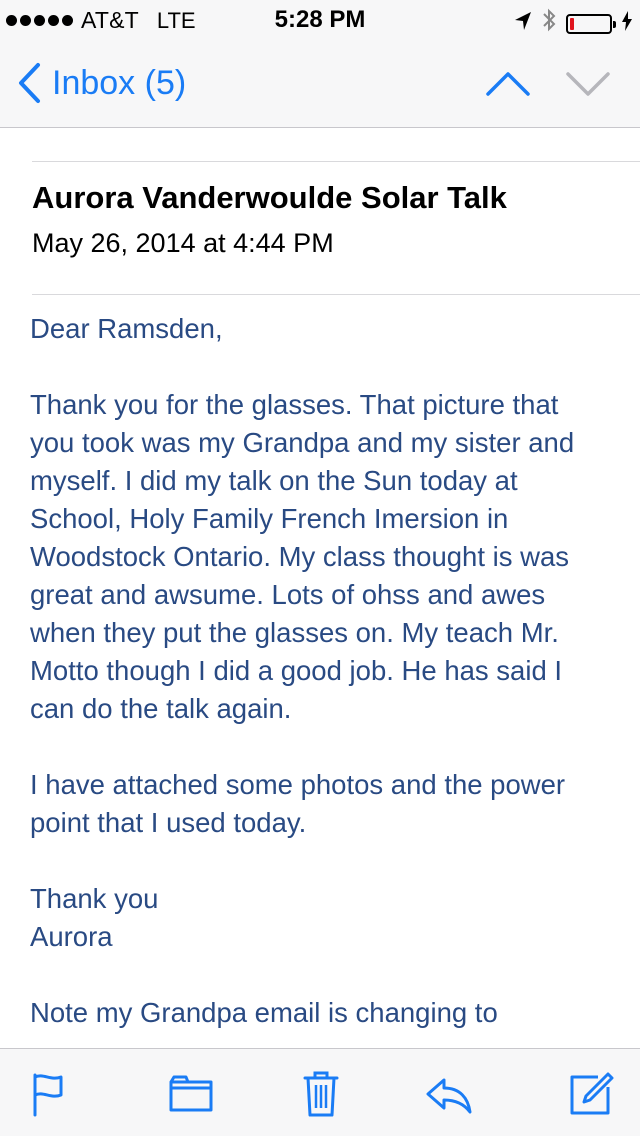  What do you see at coordinates (327, 198) in the screenshot?
I see `email-sender: Aurora Vanderwoulde Solar Talk` at bounding box center [327, 198].